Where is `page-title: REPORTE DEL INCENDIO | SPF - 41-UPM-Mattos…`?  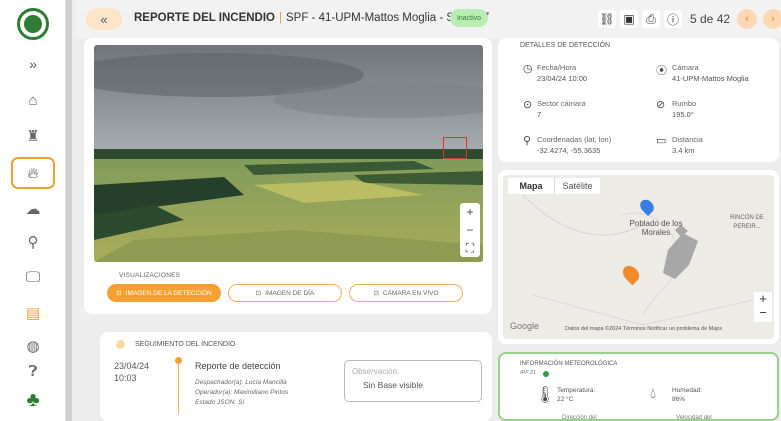
page-title: REPORTE DEL INCENDIO | SPF - 41-UPM-Mattos… is located at coordinates (311, 18).